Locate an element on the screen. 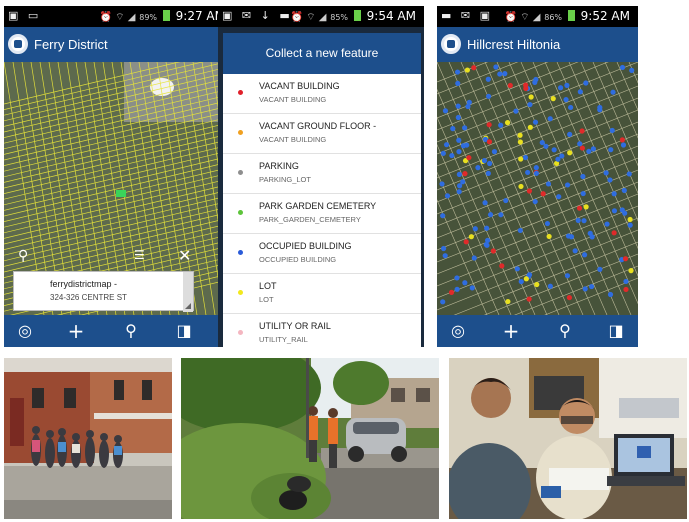 This screenshot has width=689, height=522. feature-option: OCCUPIED BUILDING OCCUPIED BUILDING is located at coordinates (322, 254).